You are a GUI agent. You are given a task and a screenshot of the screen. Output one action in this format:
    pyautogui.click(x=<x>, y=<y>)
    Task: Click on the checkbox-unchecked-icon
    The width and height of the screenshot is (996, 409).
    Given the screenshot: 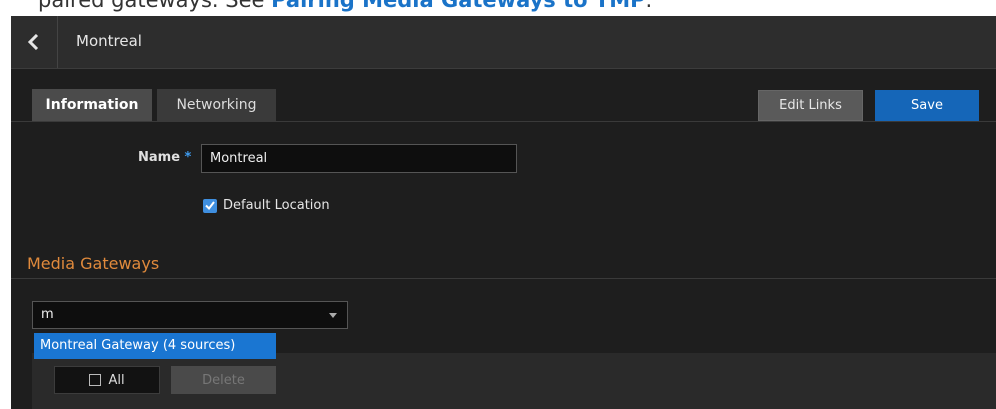 What is the action you would take?
    pyautogui.click(x=95, y=380)
    